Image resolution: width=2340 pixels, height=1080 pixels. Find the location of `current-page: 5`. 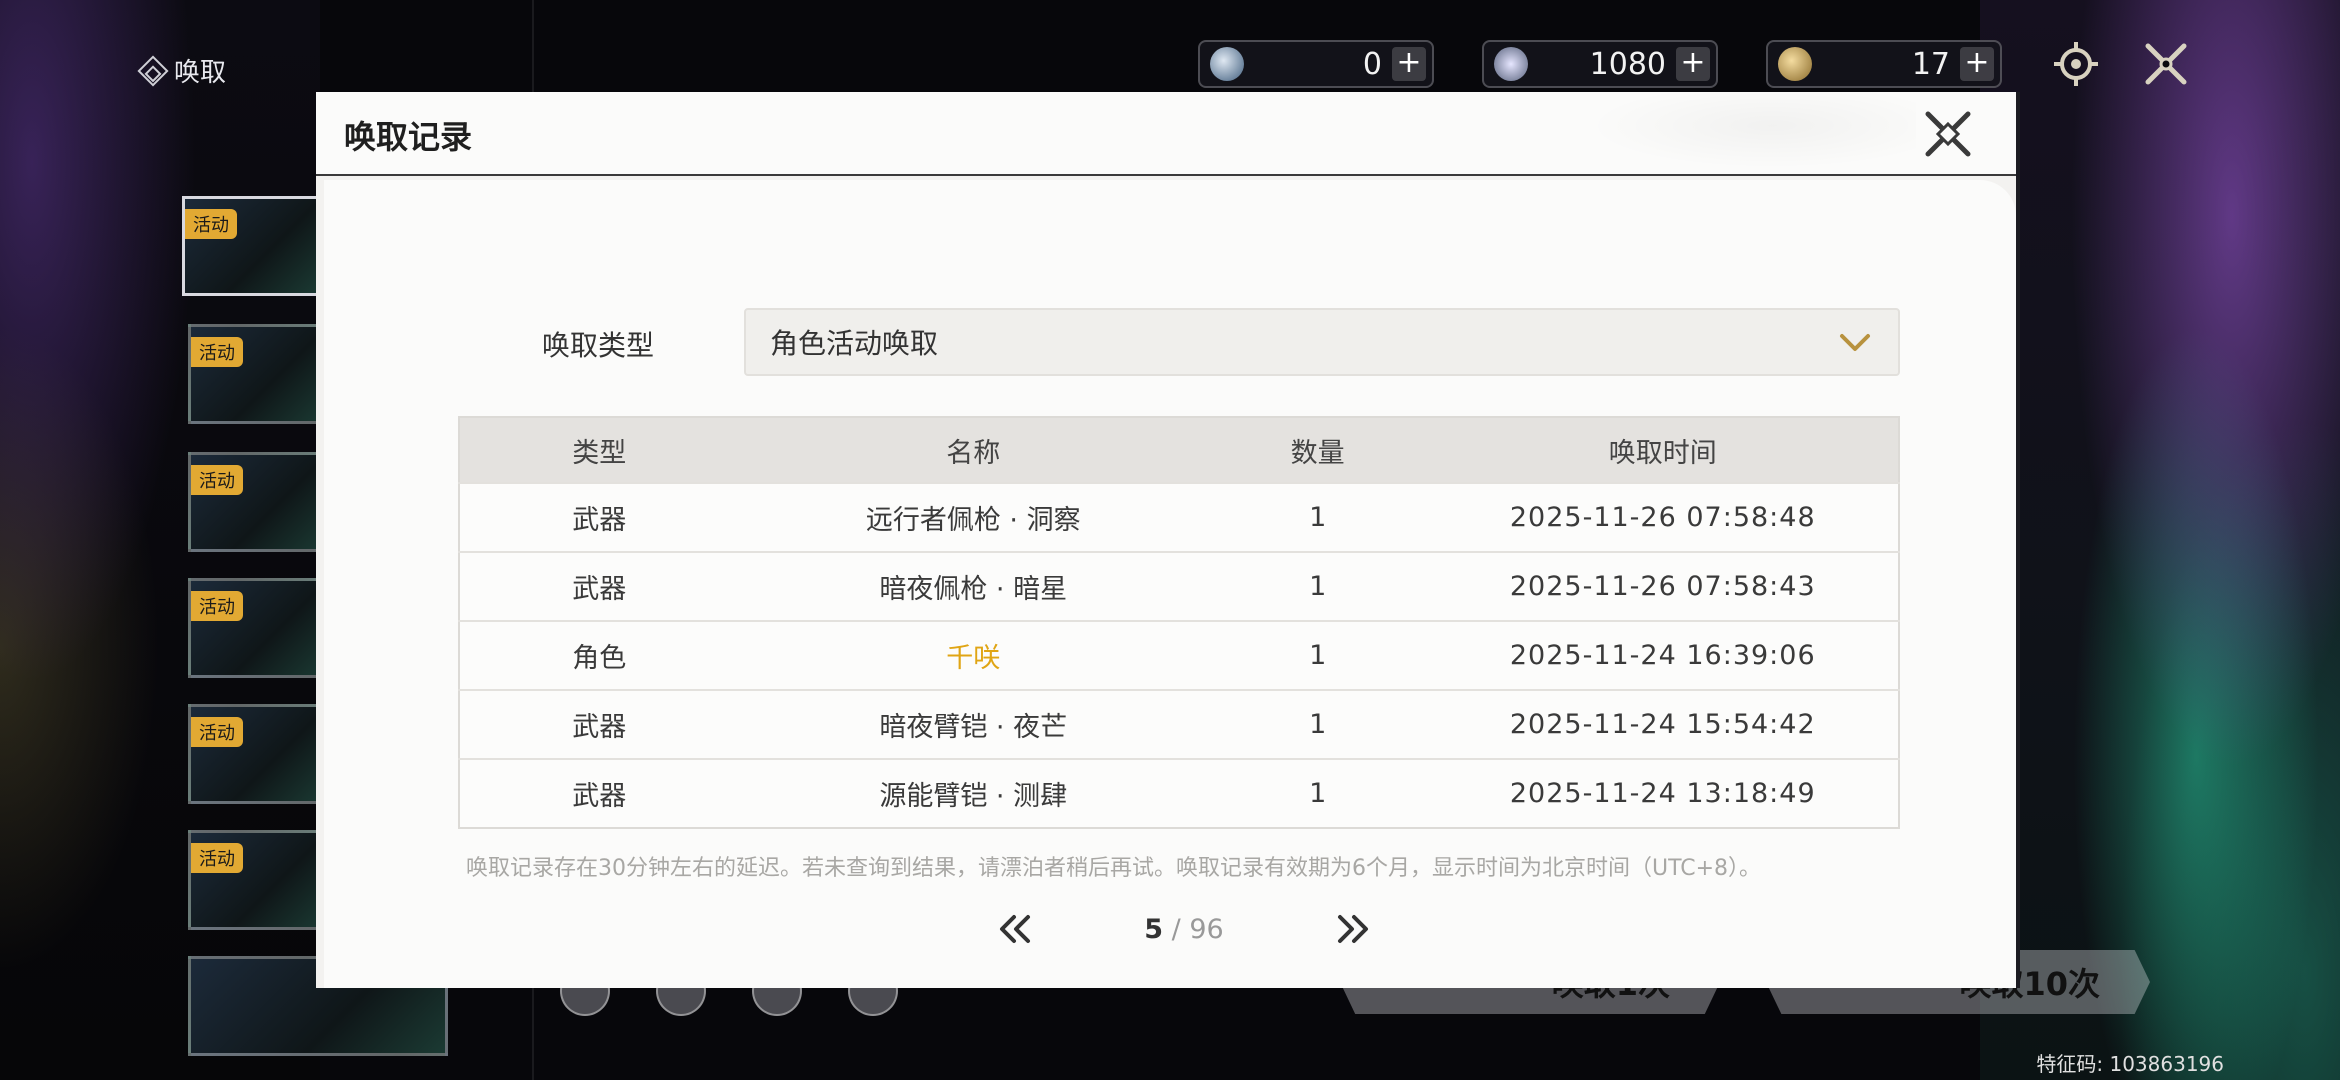

current-page: 5 is located at coordinates (1154, 929).